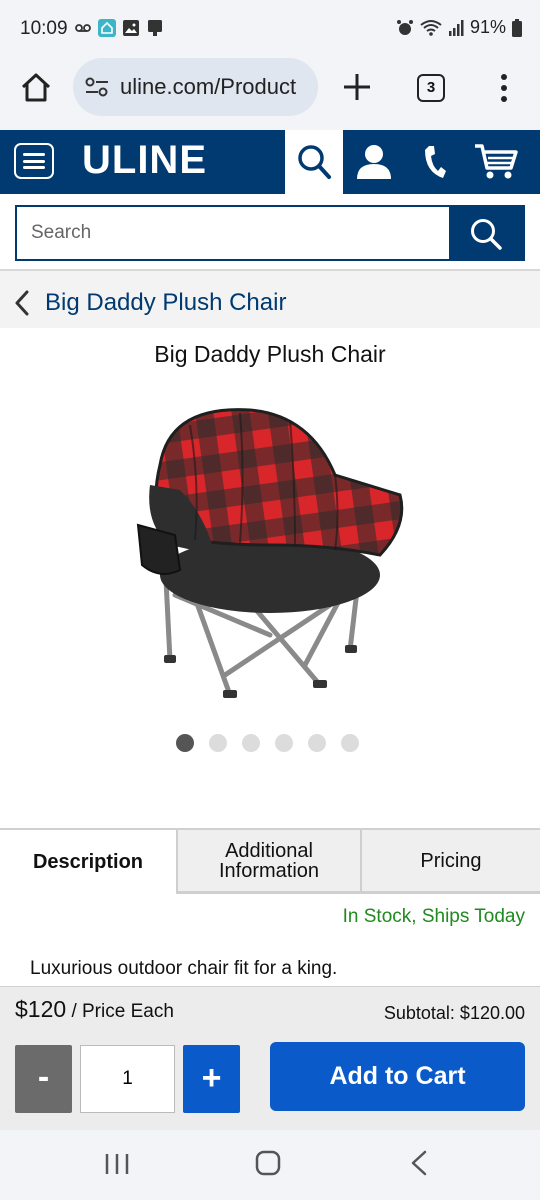 The image size is (540, 1200). Describe the element at coordinates (165, 303) in the screenshot. I see `breadcrumb-link: Big Daddy Plush Chair` at that location.